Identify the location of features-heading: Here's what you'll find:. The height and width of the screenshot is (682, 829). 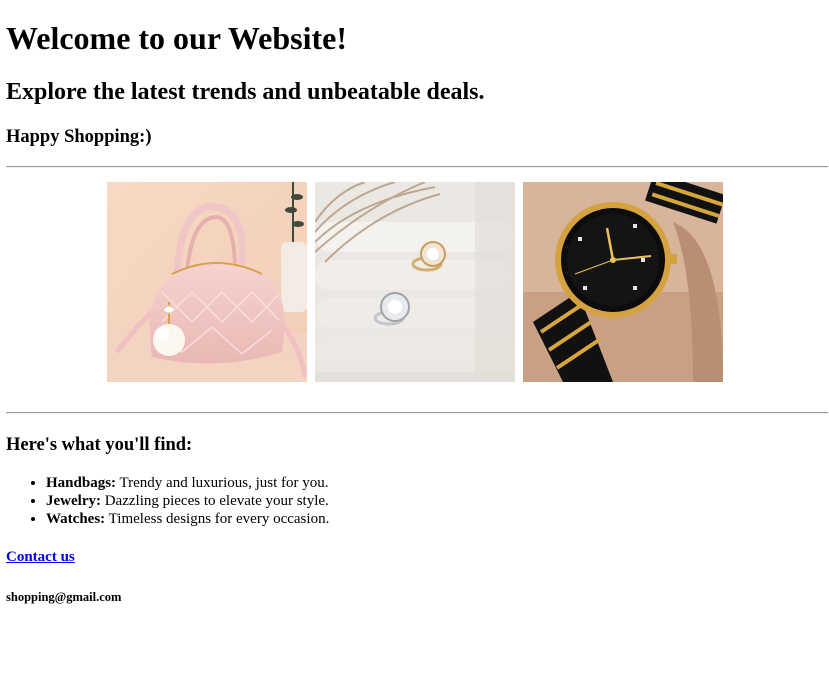
(99, 445).